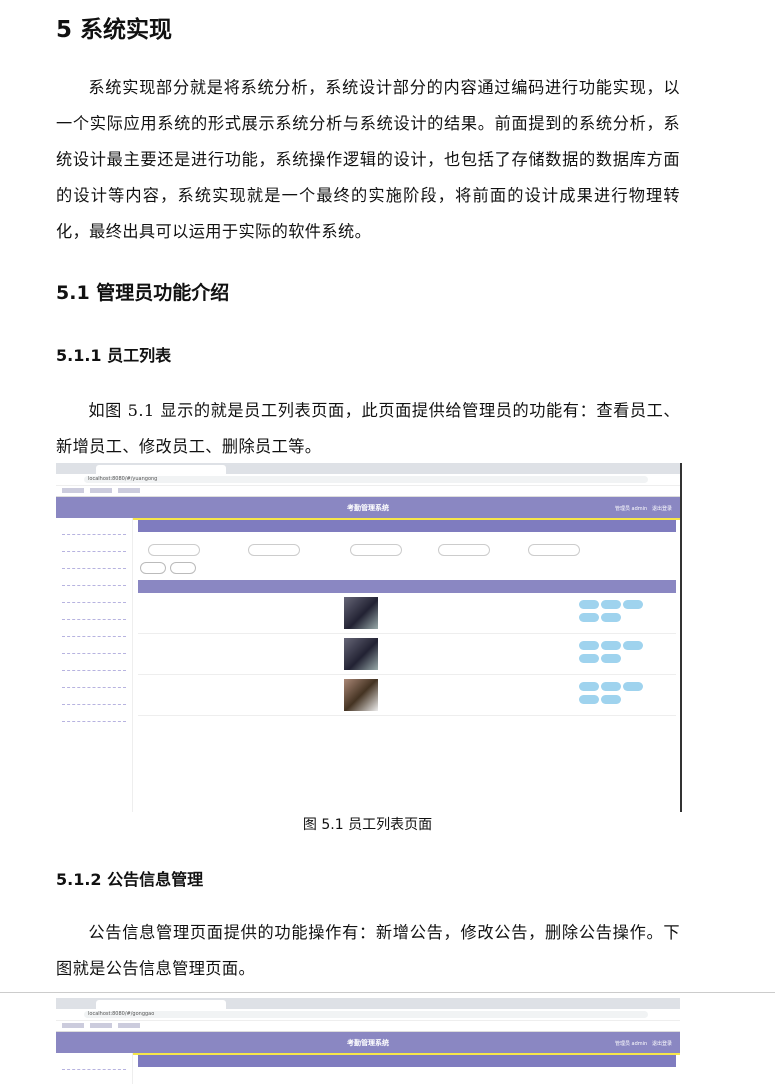  What do you see at coordinates (130, 879) in the screenshot?
I see `subsection-heading-2: 5.1.2 公告信息管理` at bounding box center [130, 879].